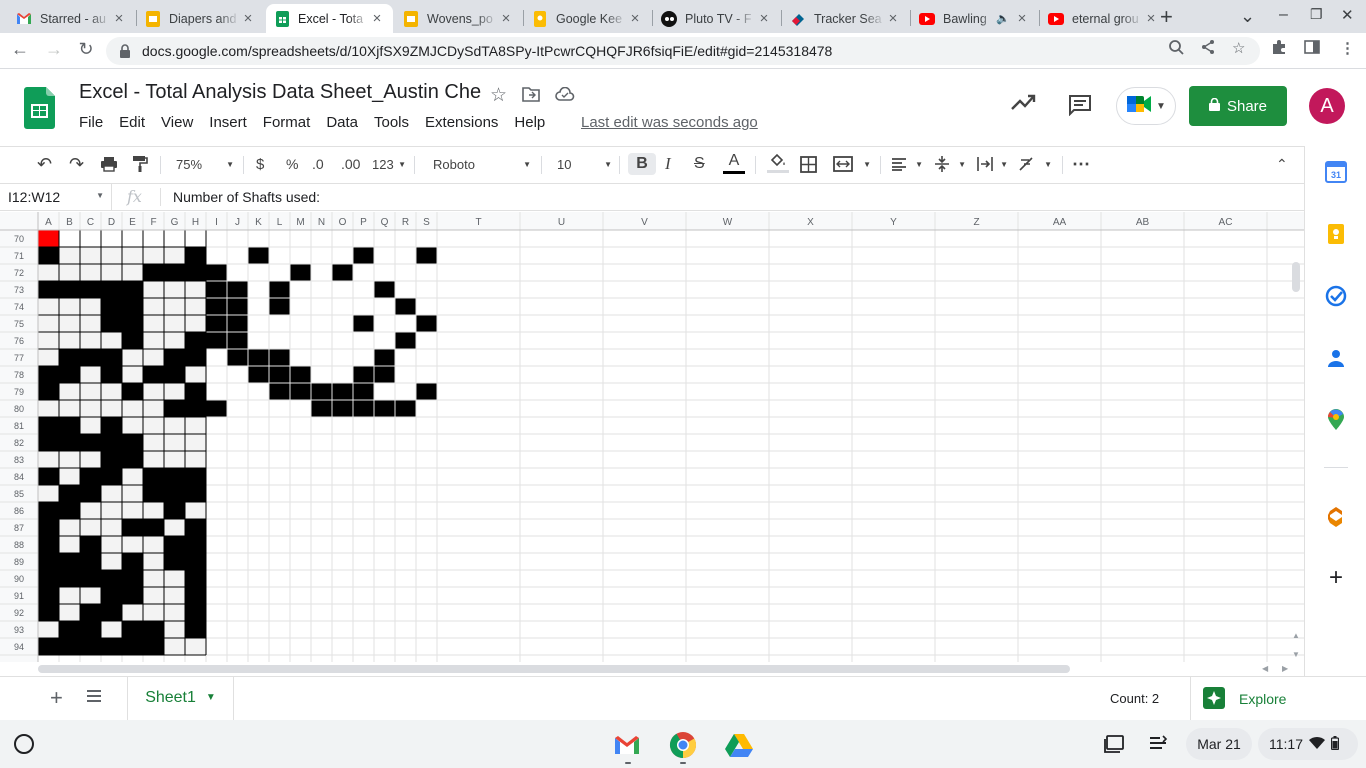 The width and height of the screenshot is (1366, 768). Describe the element at coordinates (153, 222) in the screenshot. I see `column-header: F` at that location.